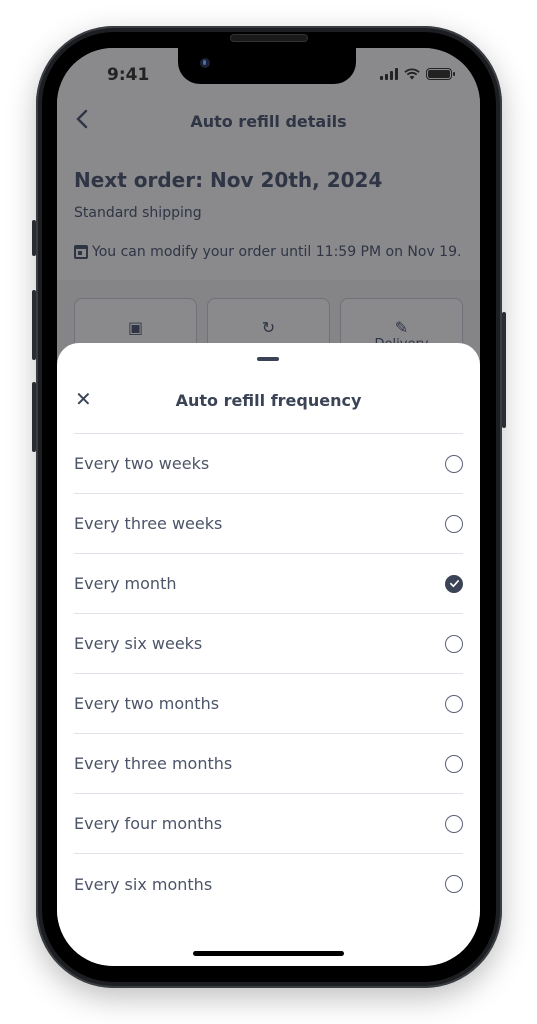 This screenshot has height=1024, width=537. I want to click on calendar-icon: ▣, so click(135, 327).